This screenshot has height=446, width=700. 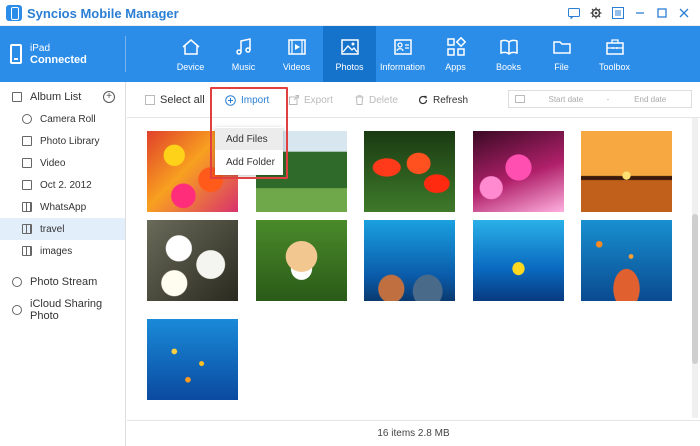 What do you see at coordinates (62, 282) in the screenshot?
I see `sidebar-item-photo-stream: Photo Stream` at bounding box center [62, 282].